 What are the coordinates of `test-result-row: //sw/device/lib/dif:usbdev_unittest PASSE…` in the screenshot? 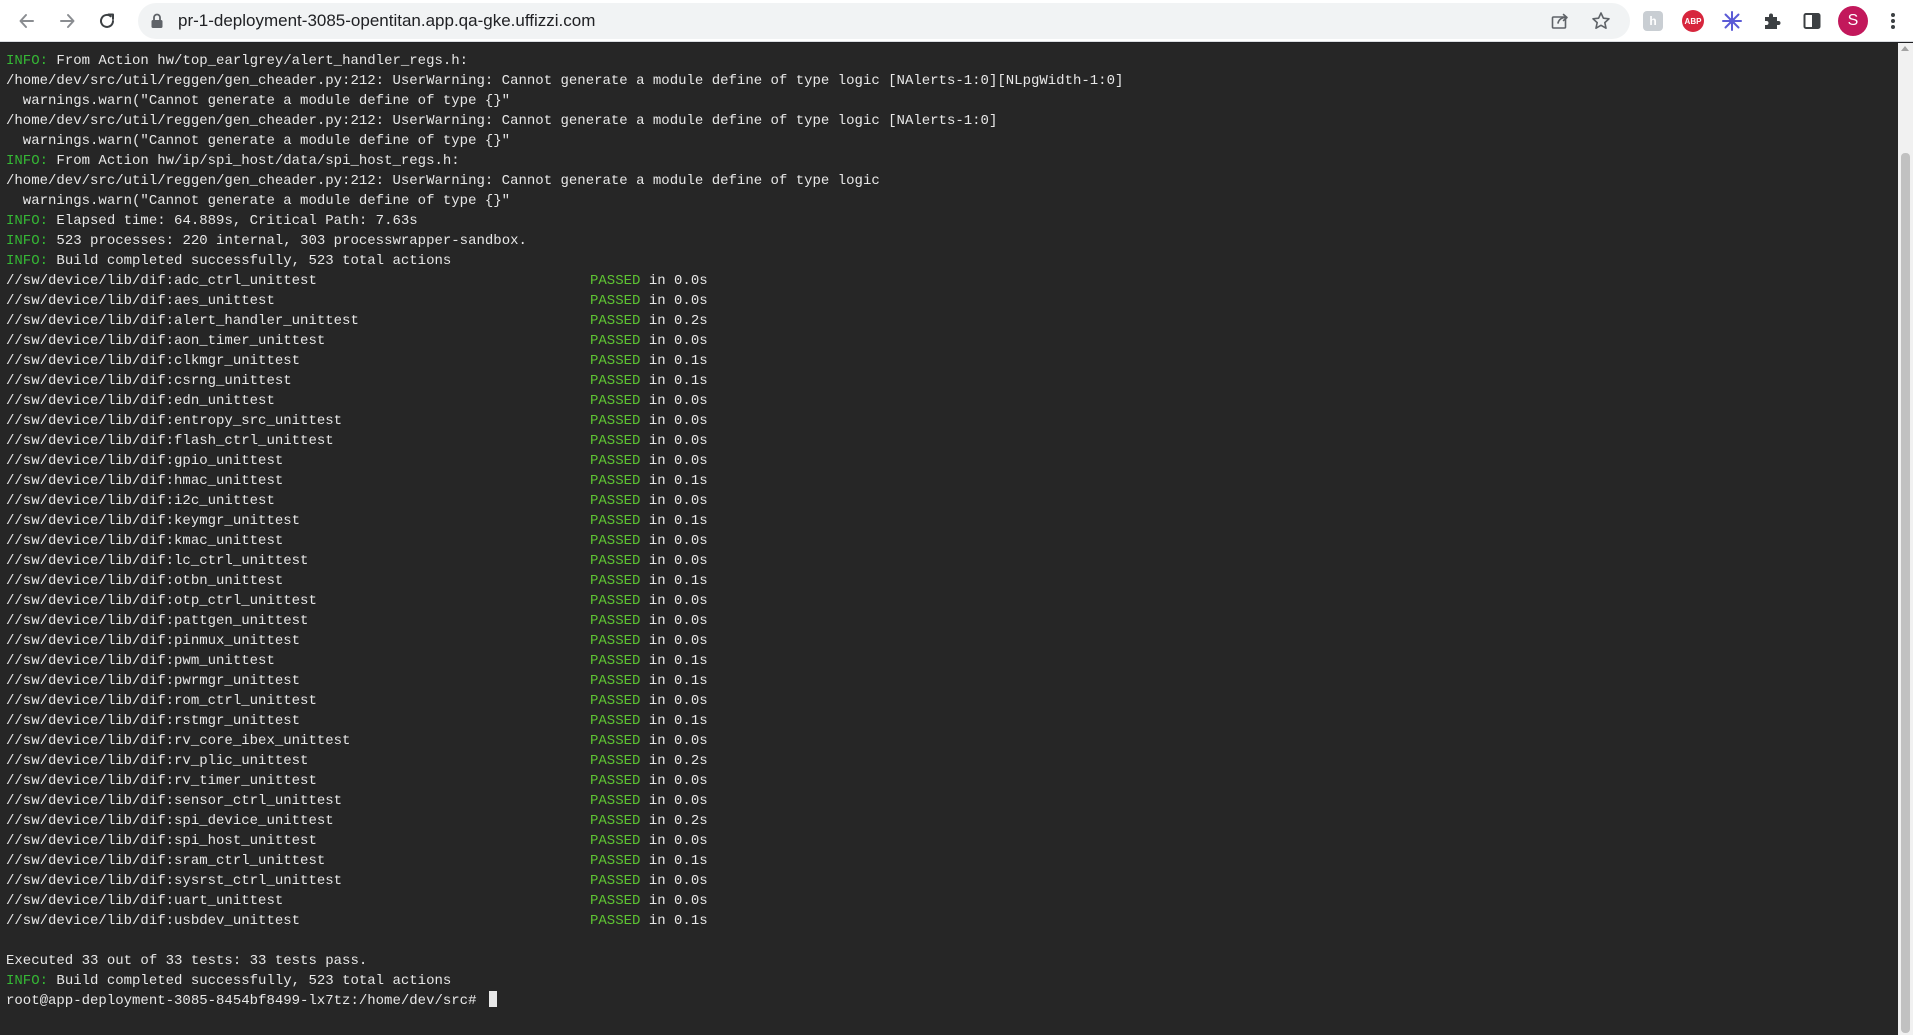 It's located at (564, 921).